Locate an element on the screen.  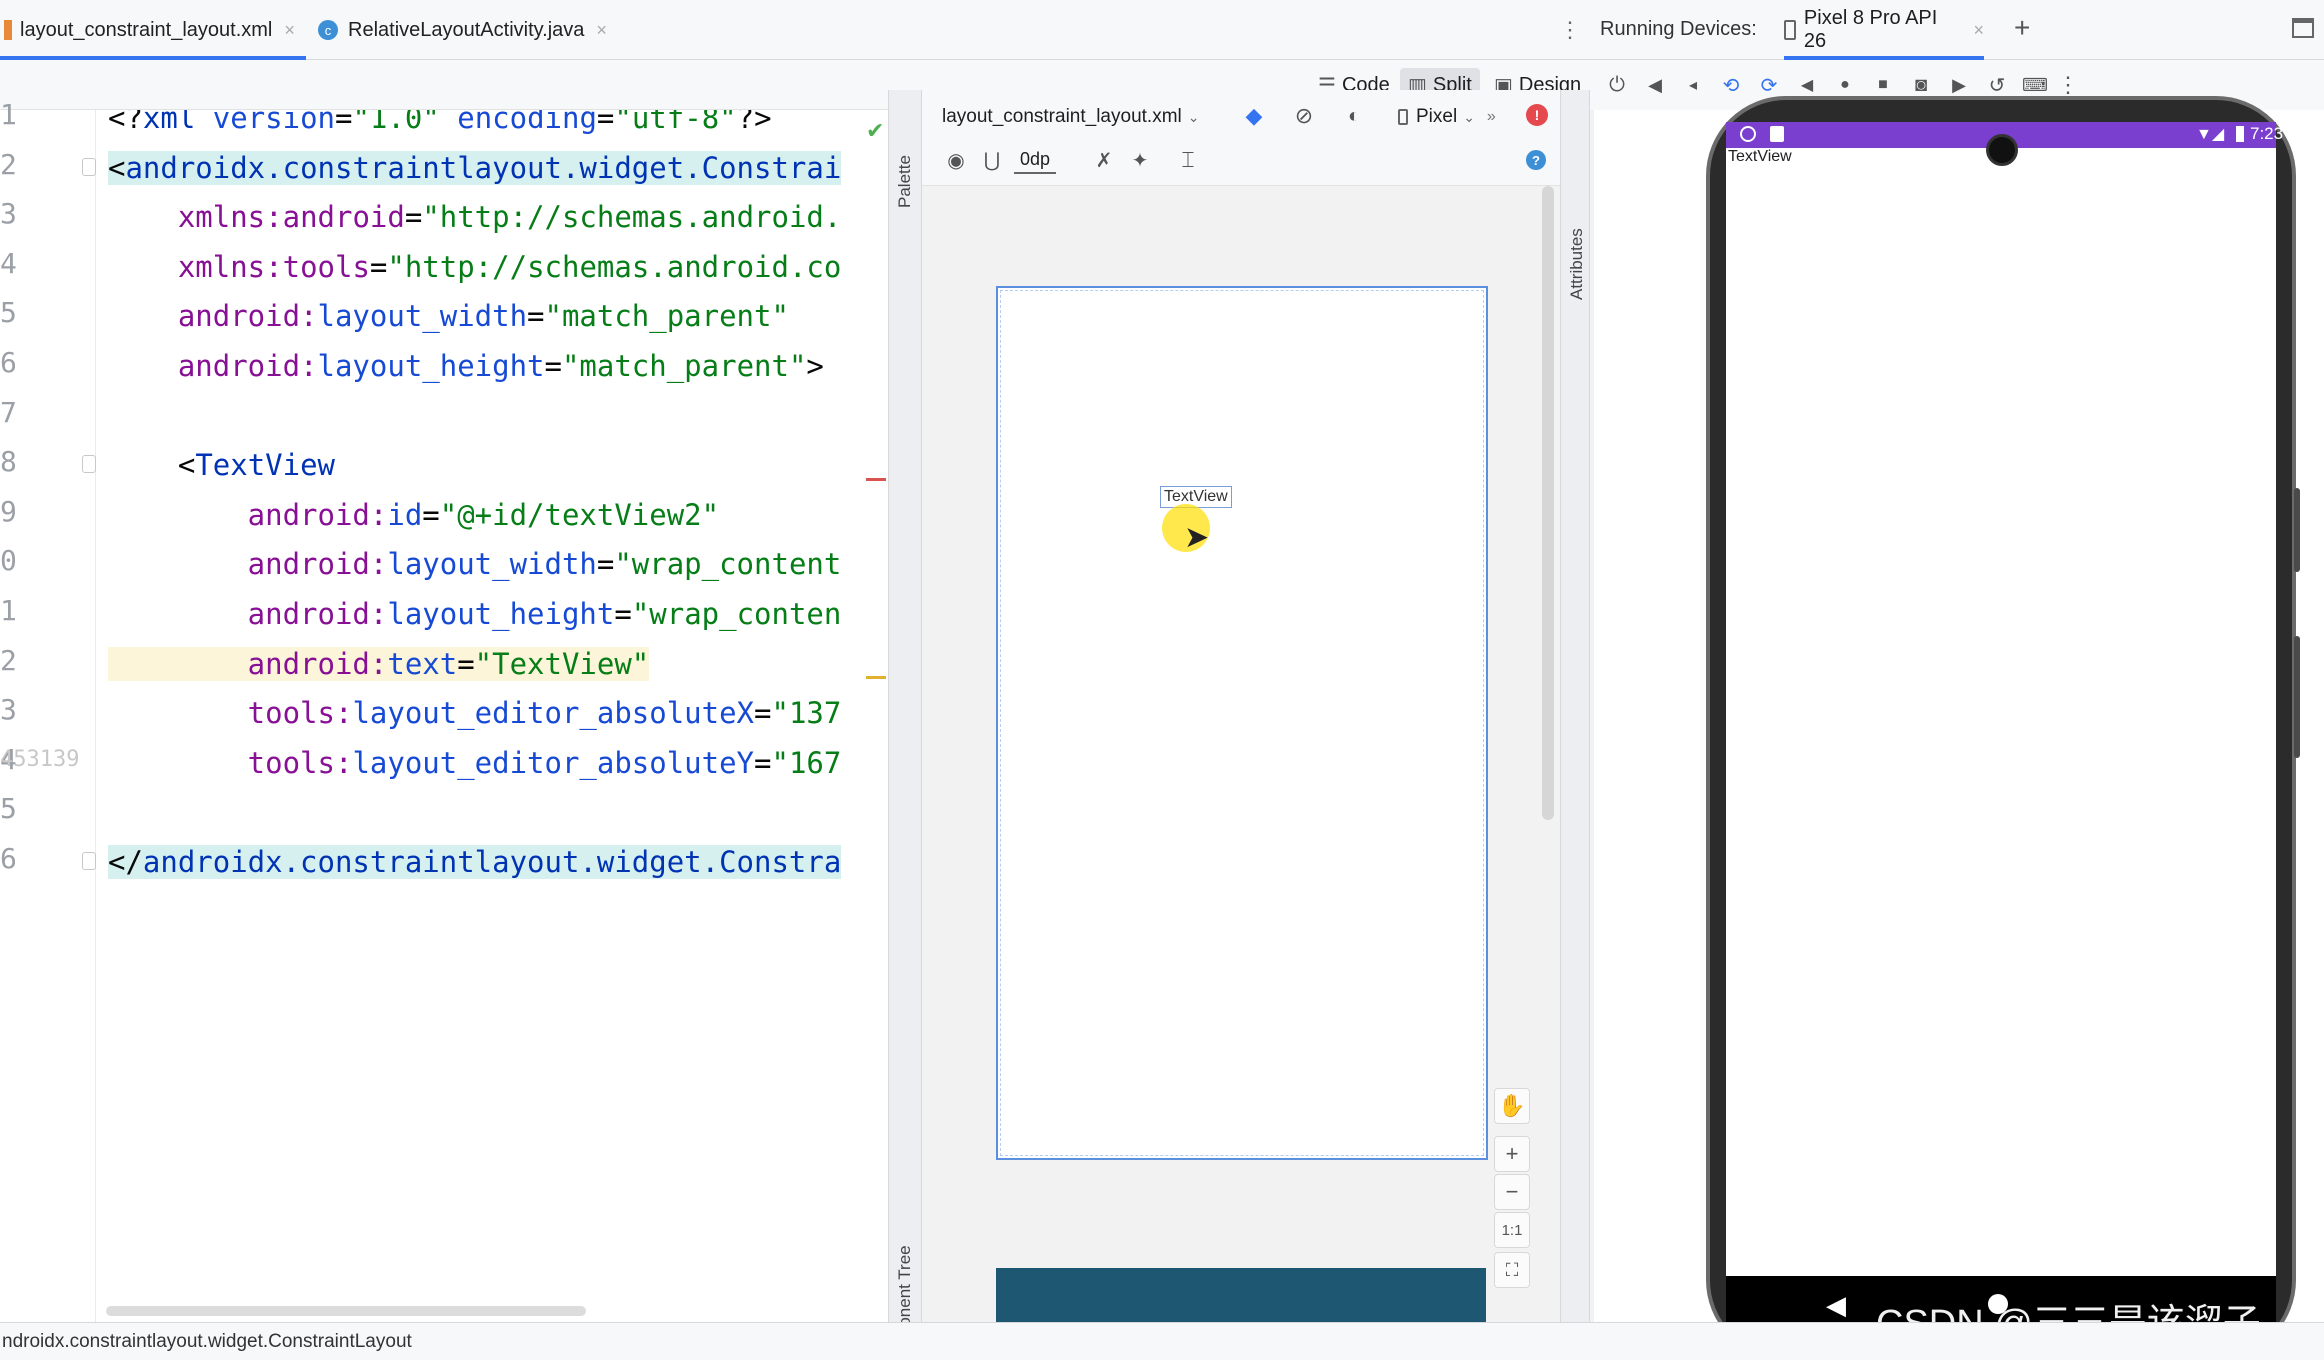
status-circle-icon is located at coordinates (1748, 134).